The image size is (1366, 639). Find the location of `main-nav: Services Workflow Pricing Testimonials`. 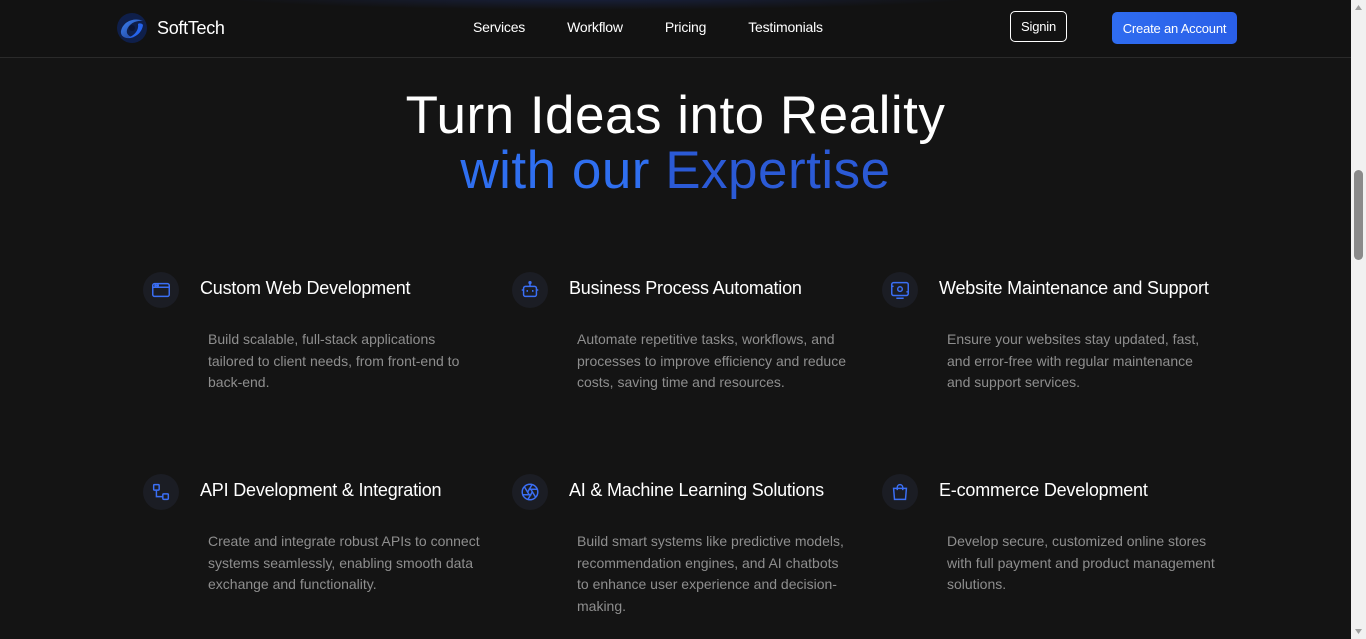

main-nav: Services Workflow Pricing Testimonials is located at coordinates (669, 27).